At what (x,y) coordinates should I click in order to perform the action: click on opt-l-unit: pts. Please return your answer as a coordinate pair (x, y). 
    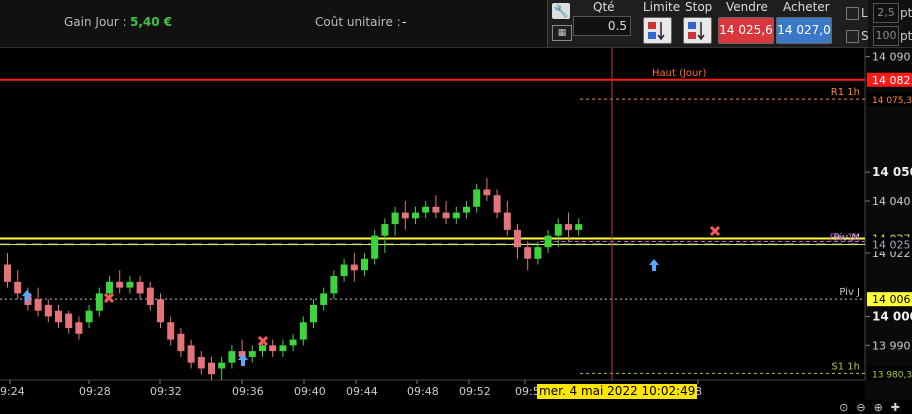
    Looking at the image, I should click on (906, 13).